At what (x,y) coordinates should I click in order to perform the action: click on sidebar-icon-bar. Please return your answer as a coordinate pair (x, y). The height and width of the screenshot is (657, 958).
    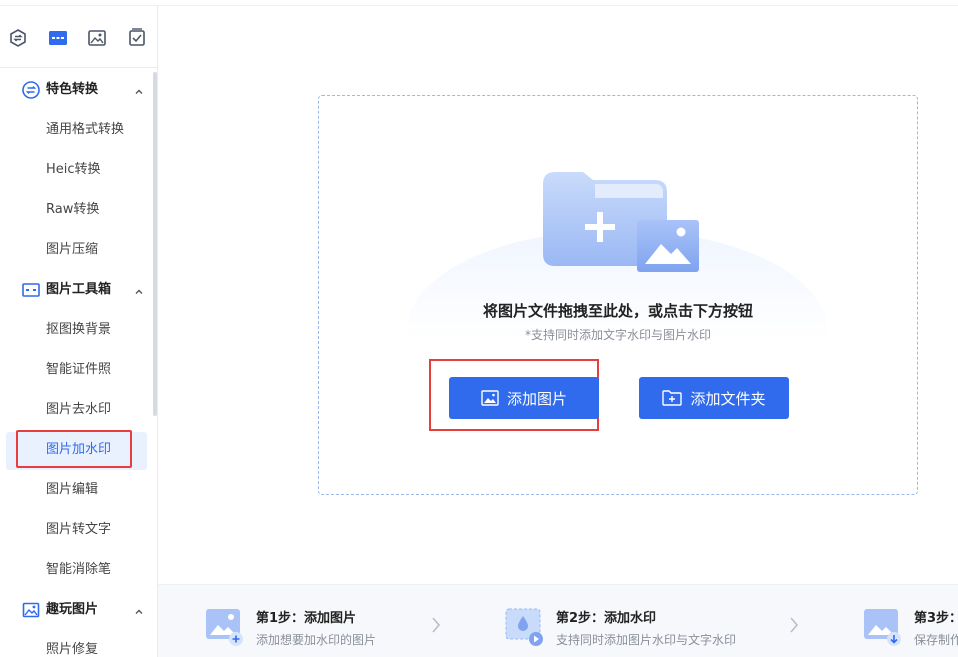
    Looking at the image, I should click on (79, 37).